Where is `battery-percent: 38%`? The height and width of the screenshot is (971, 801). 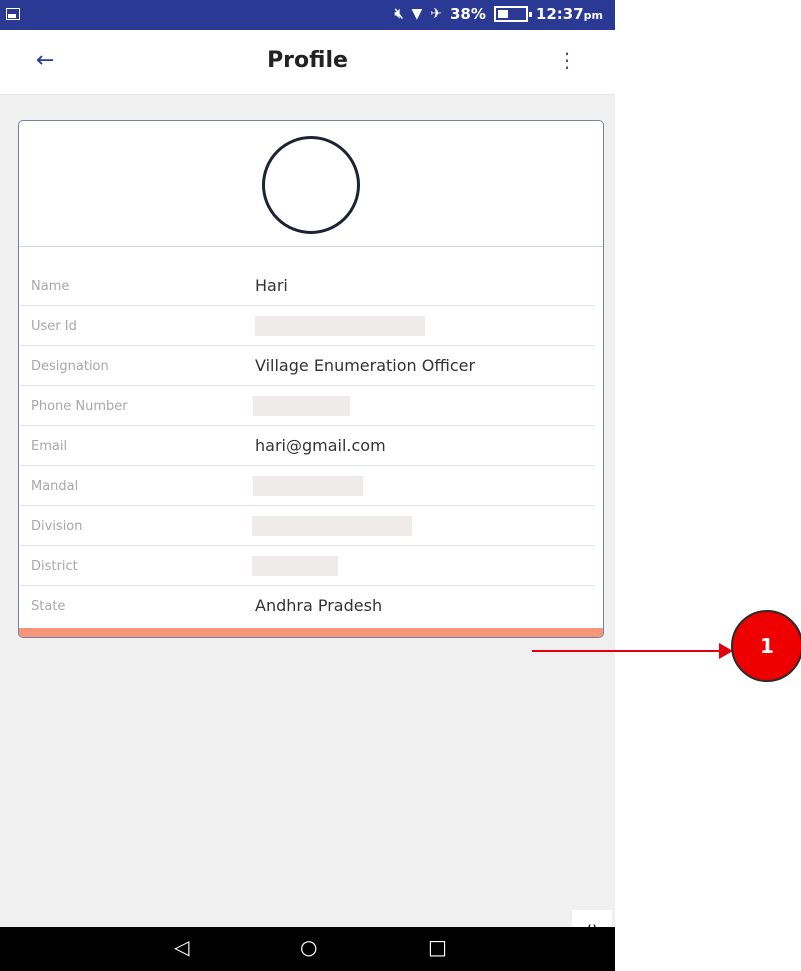
battery-percent: 38% is located at coordinates (468, 14).